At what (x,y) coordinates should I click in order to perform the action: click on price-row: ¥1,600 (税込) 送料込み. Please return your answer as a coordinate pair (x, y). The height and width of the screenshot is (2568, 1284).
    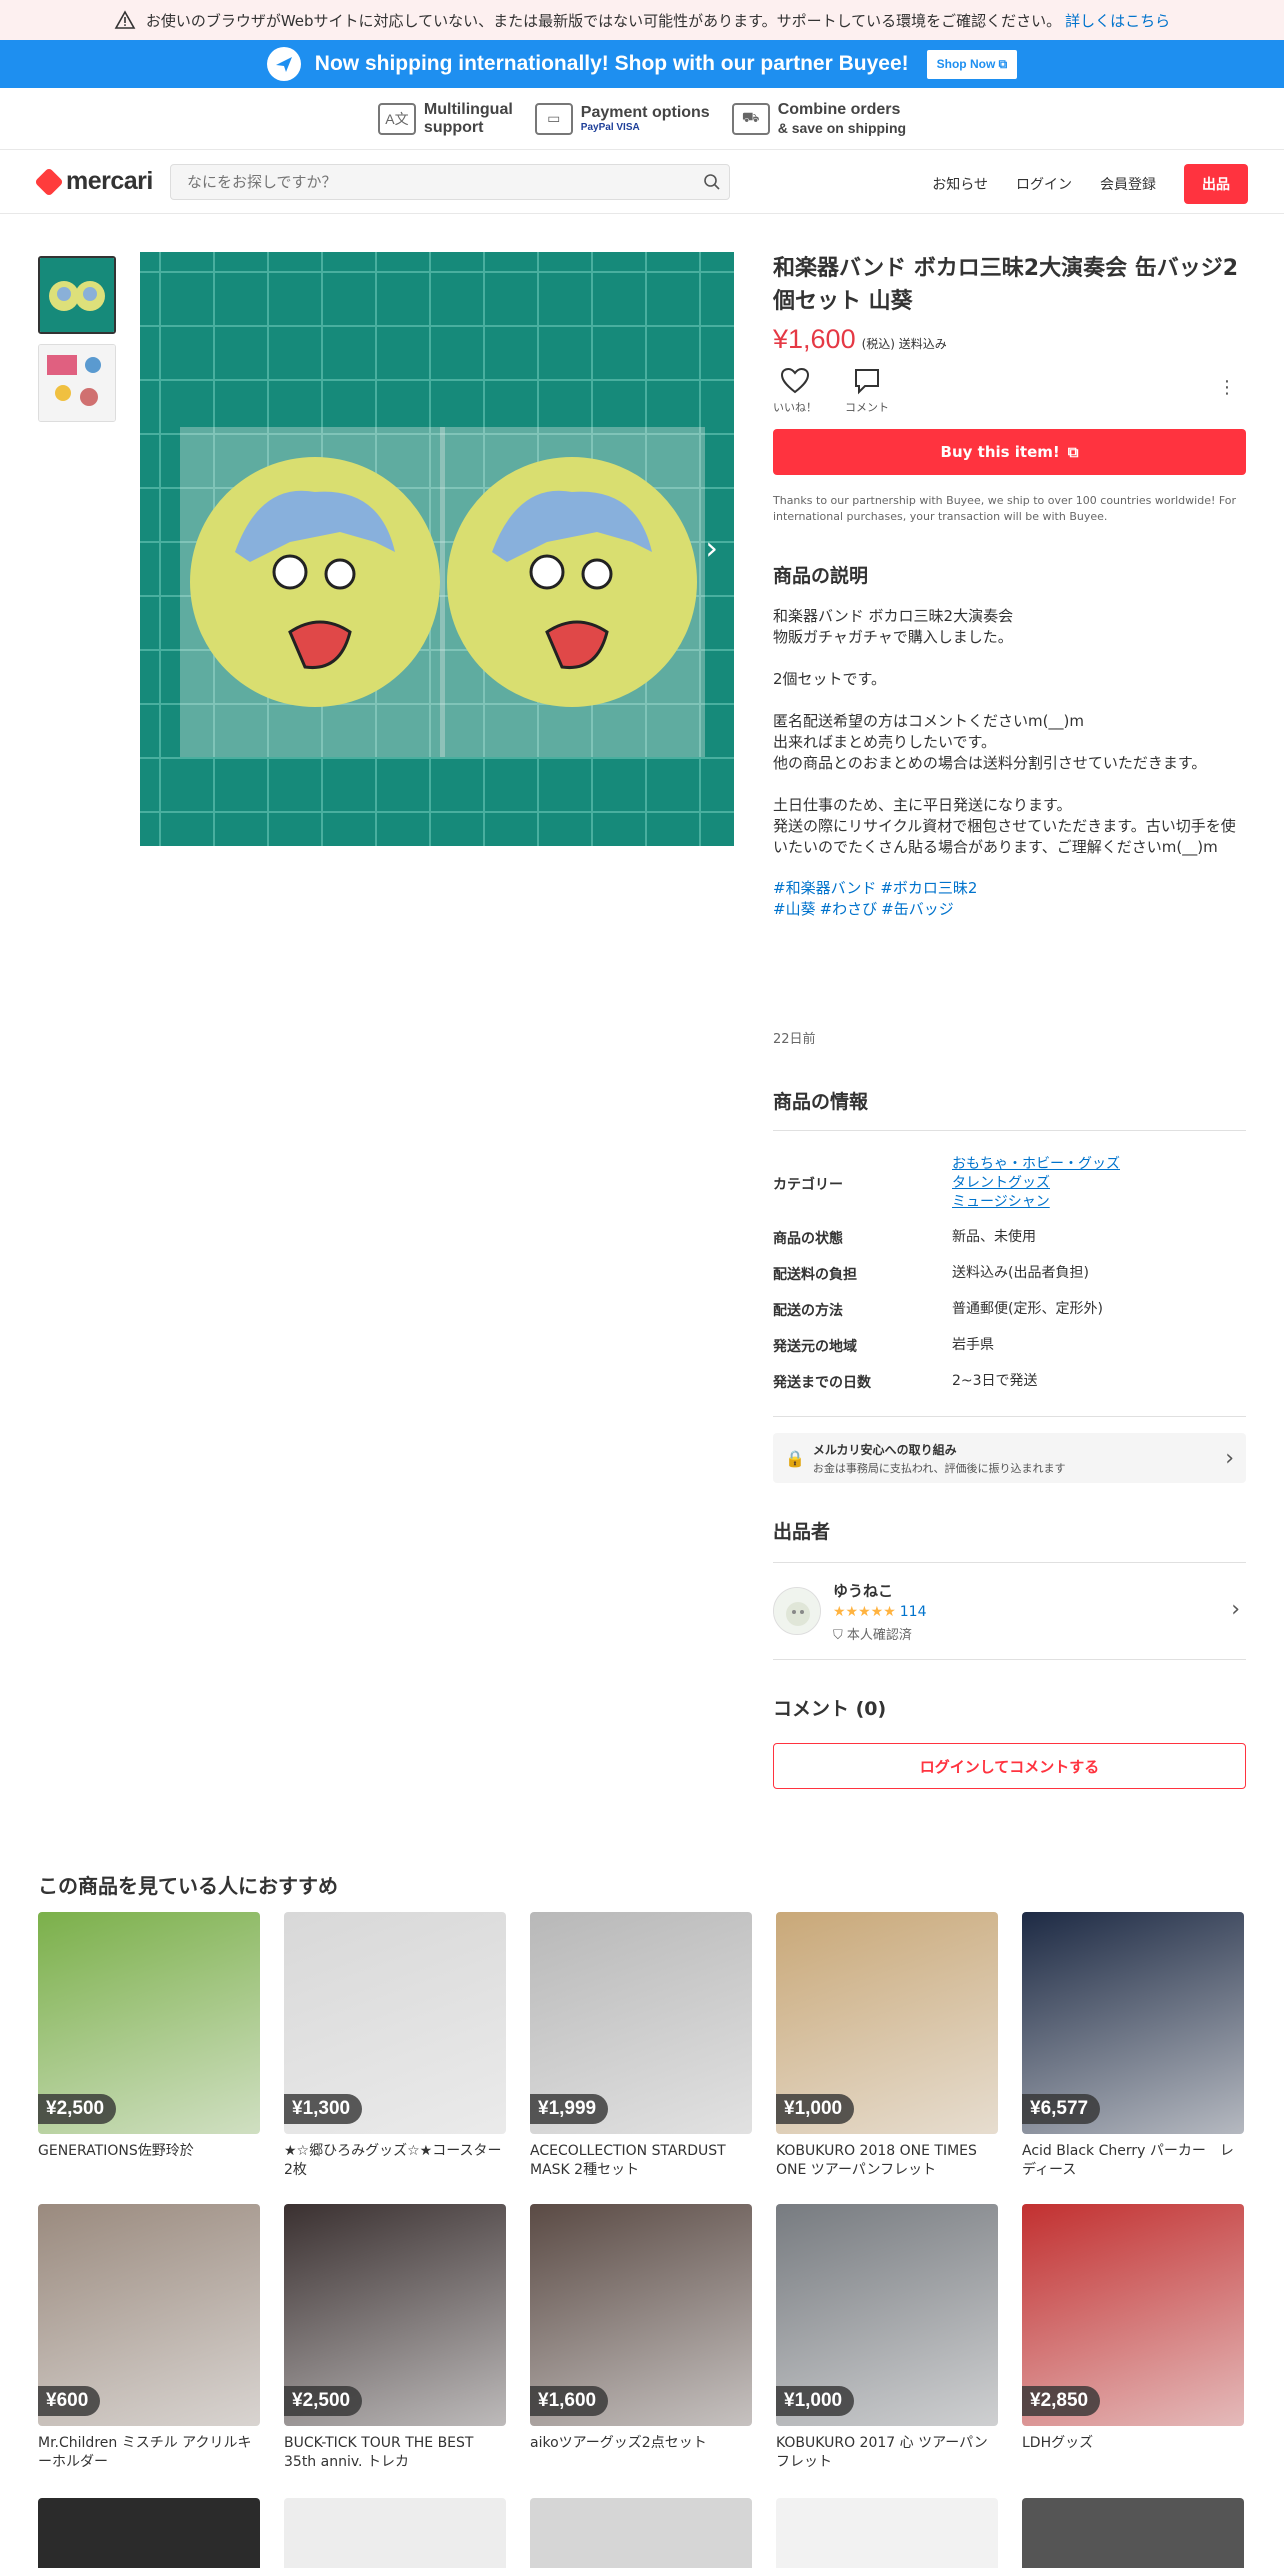
    Looking at the image, I should click on (1009, 339).